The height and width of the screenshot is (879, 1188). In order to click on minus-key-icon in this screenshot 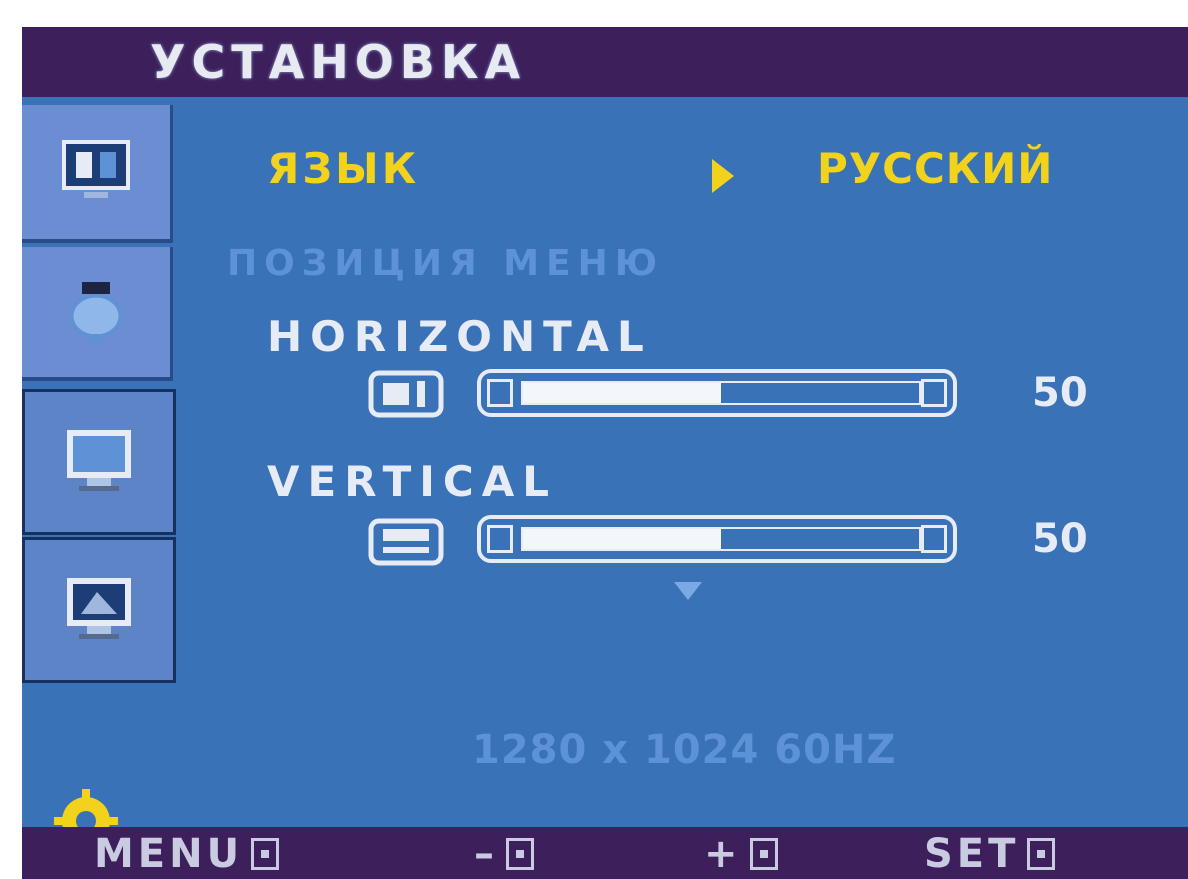, I will do `click(520, 854)`.